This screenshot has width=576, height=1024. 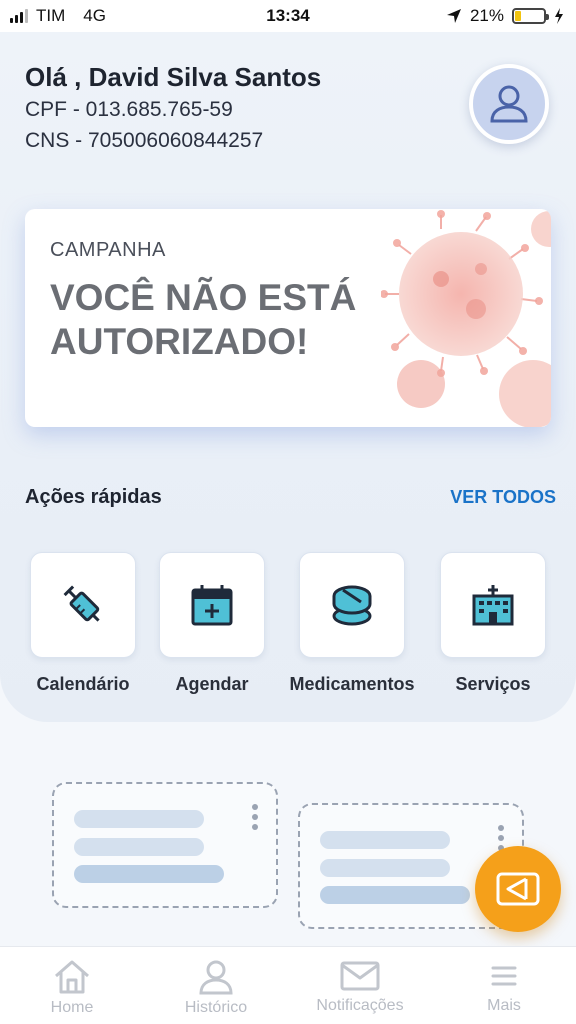 I want to click on greeting: Olá , David Silva Santos, so click(x=173, y=77).